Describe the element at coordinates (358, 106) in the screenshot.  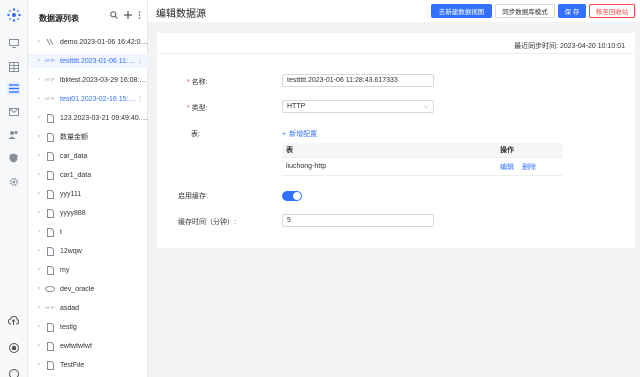
I see `type-select: HTTP ⌵` at that location.